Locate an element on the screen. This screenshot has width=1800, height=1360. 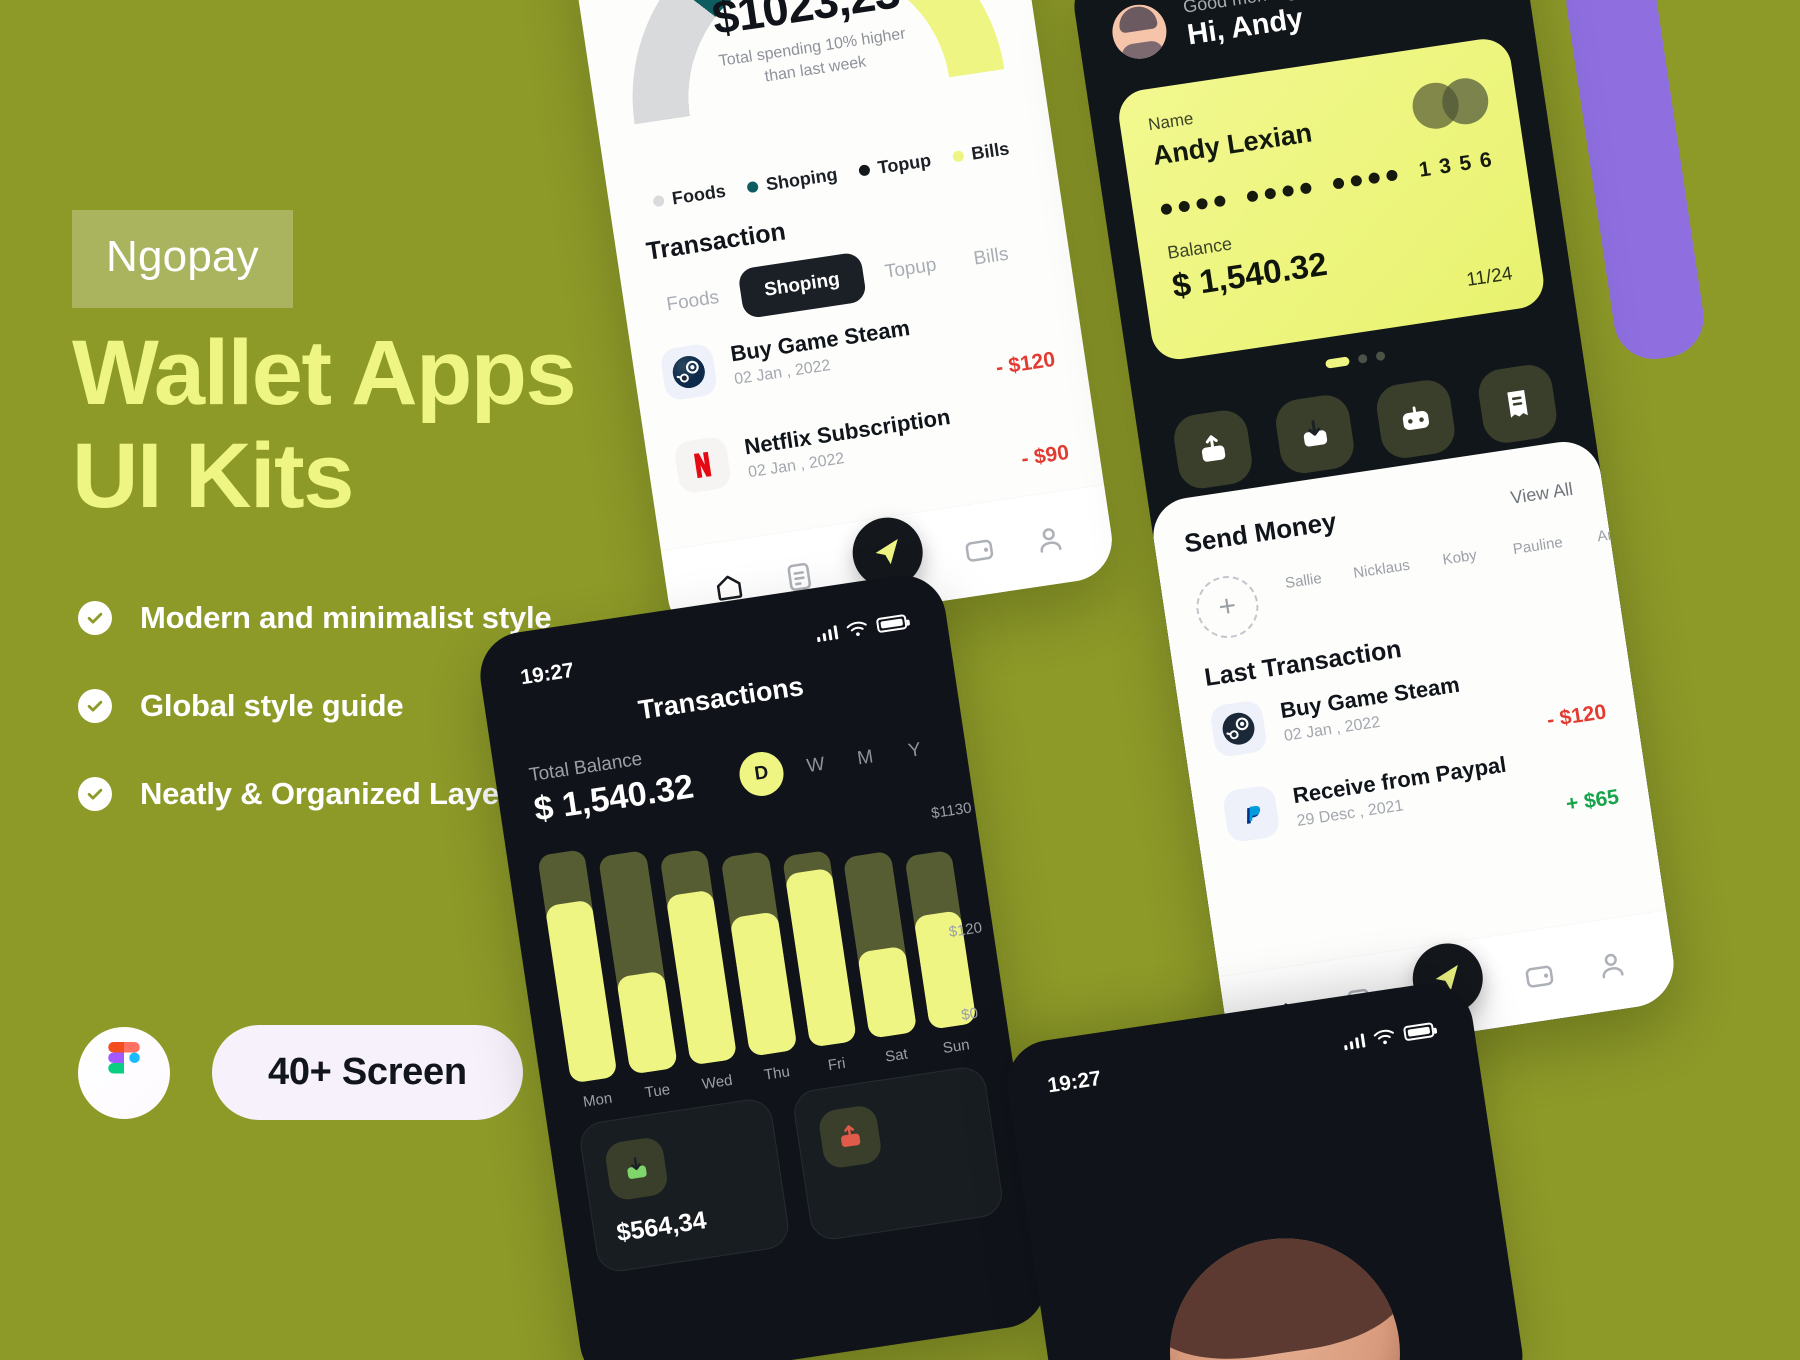
topup-icon is located at coordinates (1416, 419).